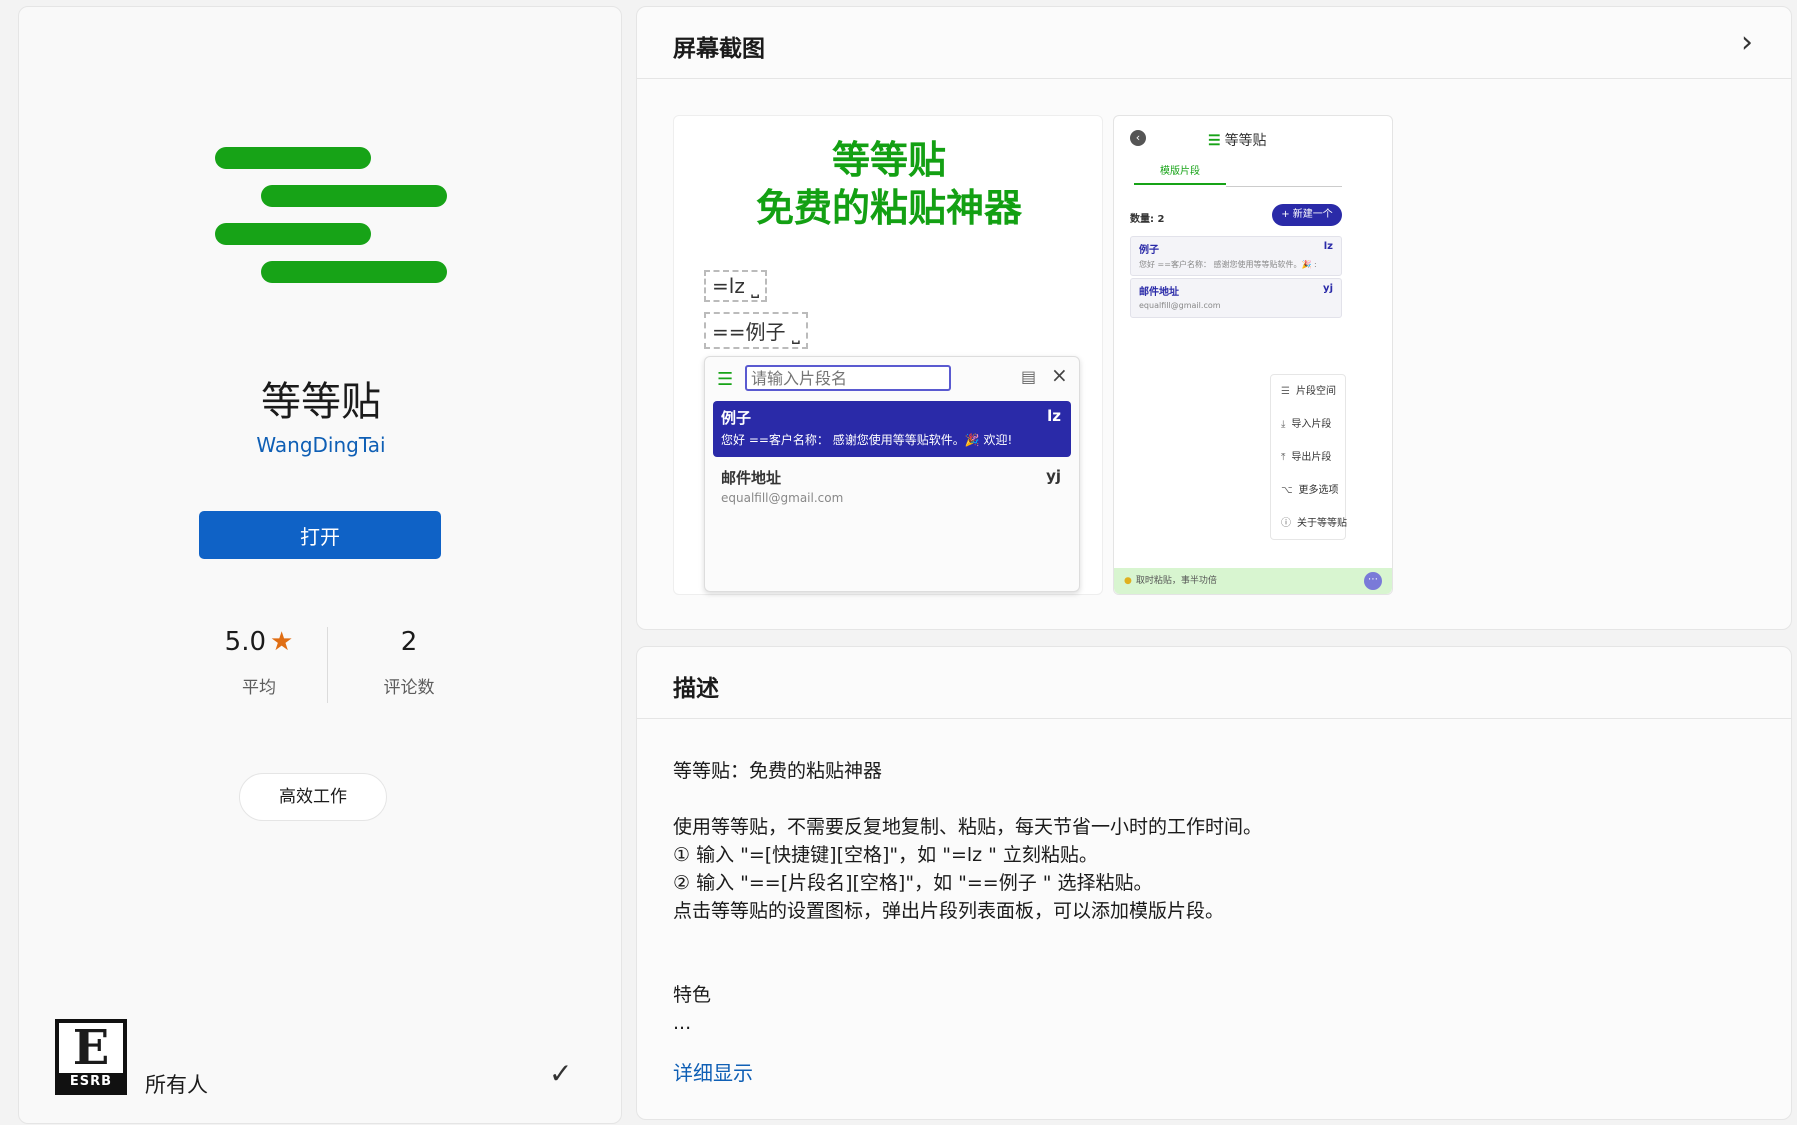 The height and width of the screenshot is (1125, 1797). I want to click on esrb-rating-icon: E ESRB, so click(91, 1057).